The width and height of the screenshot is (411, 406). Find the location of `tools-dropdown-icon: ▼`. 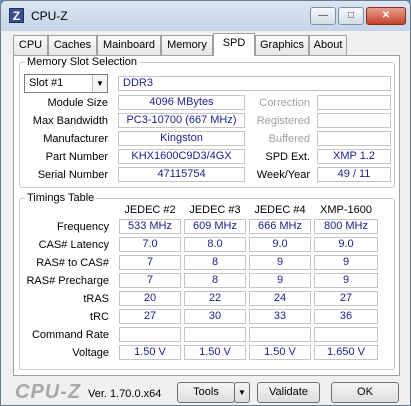

tools-dropdown-icon: ▼ is located at coordinates (242, 392).